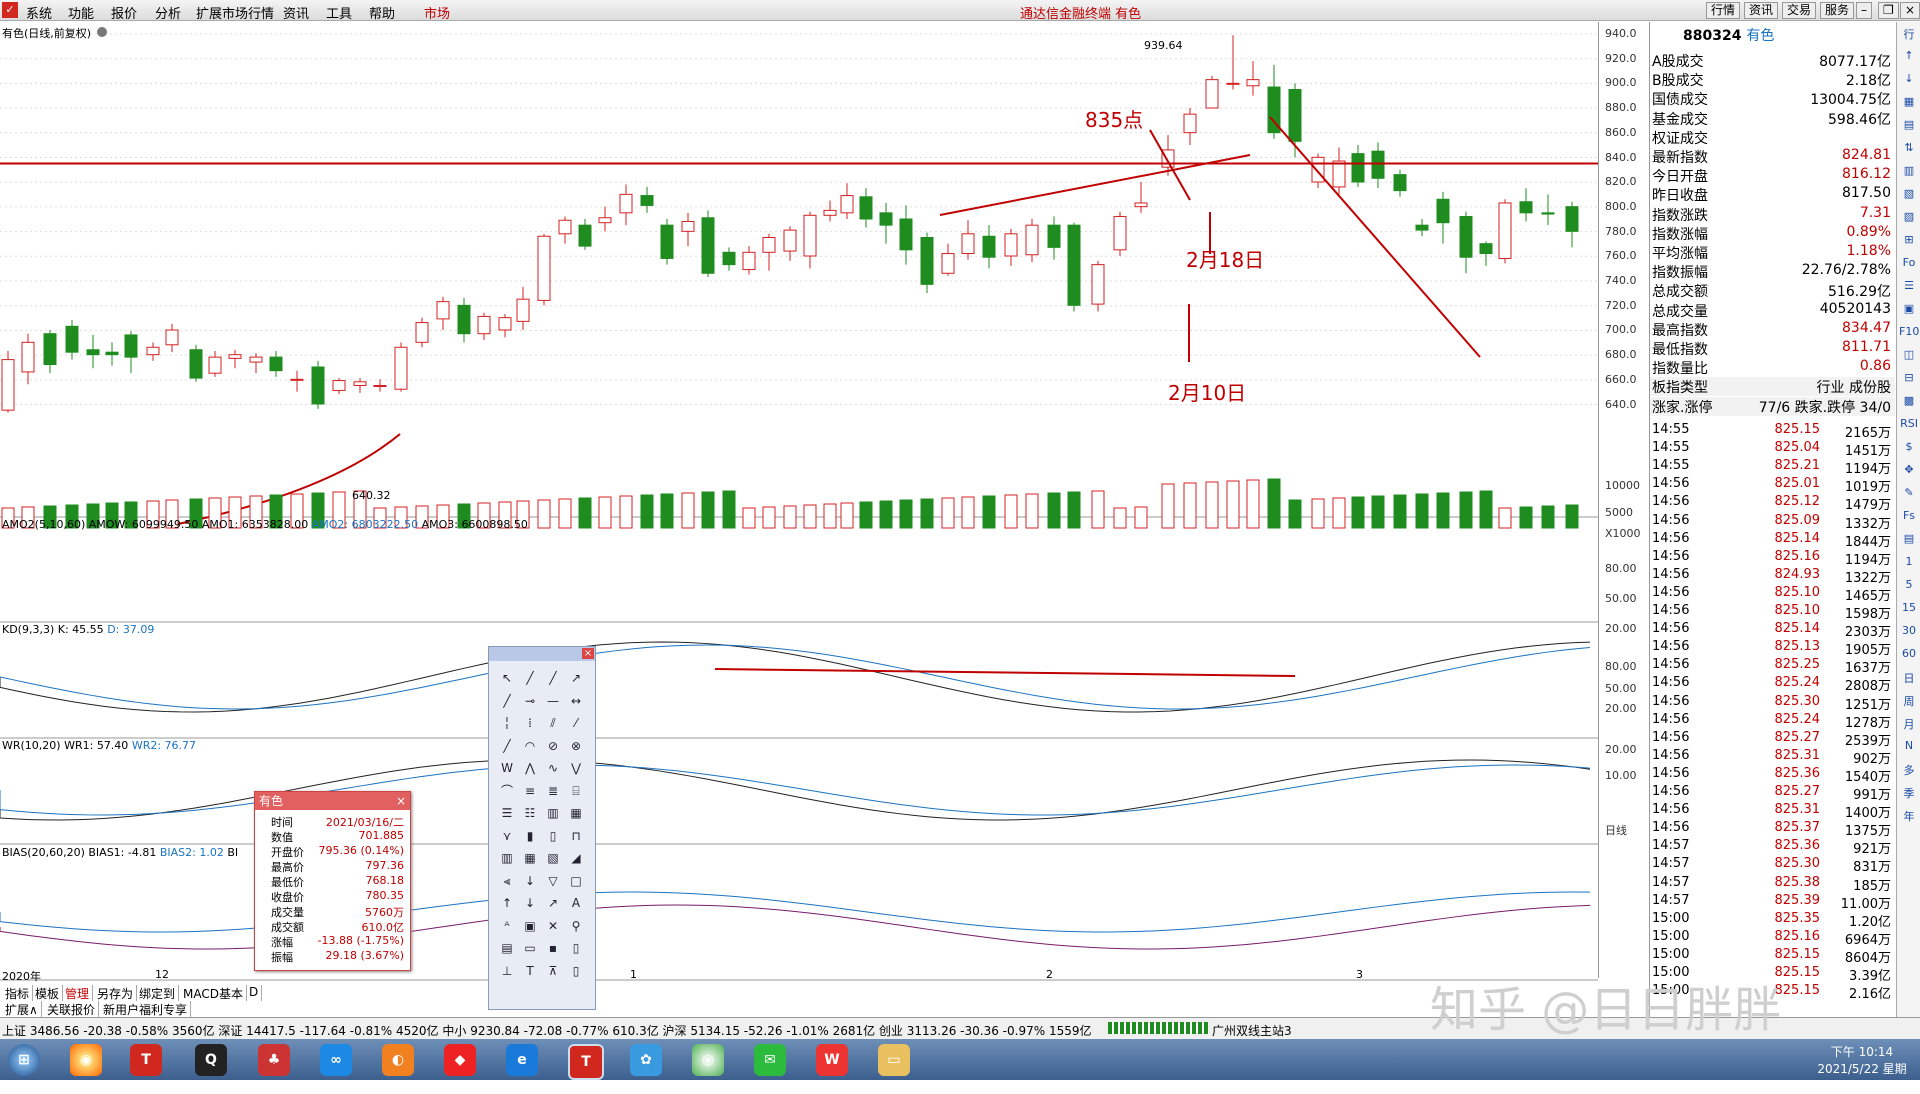 Image resolution: width=1920 pixels, height=1094 pixels. Describe the element at coordinates (1909, 794) in the screenshot. I see `right-tool-button: 季` at that location.